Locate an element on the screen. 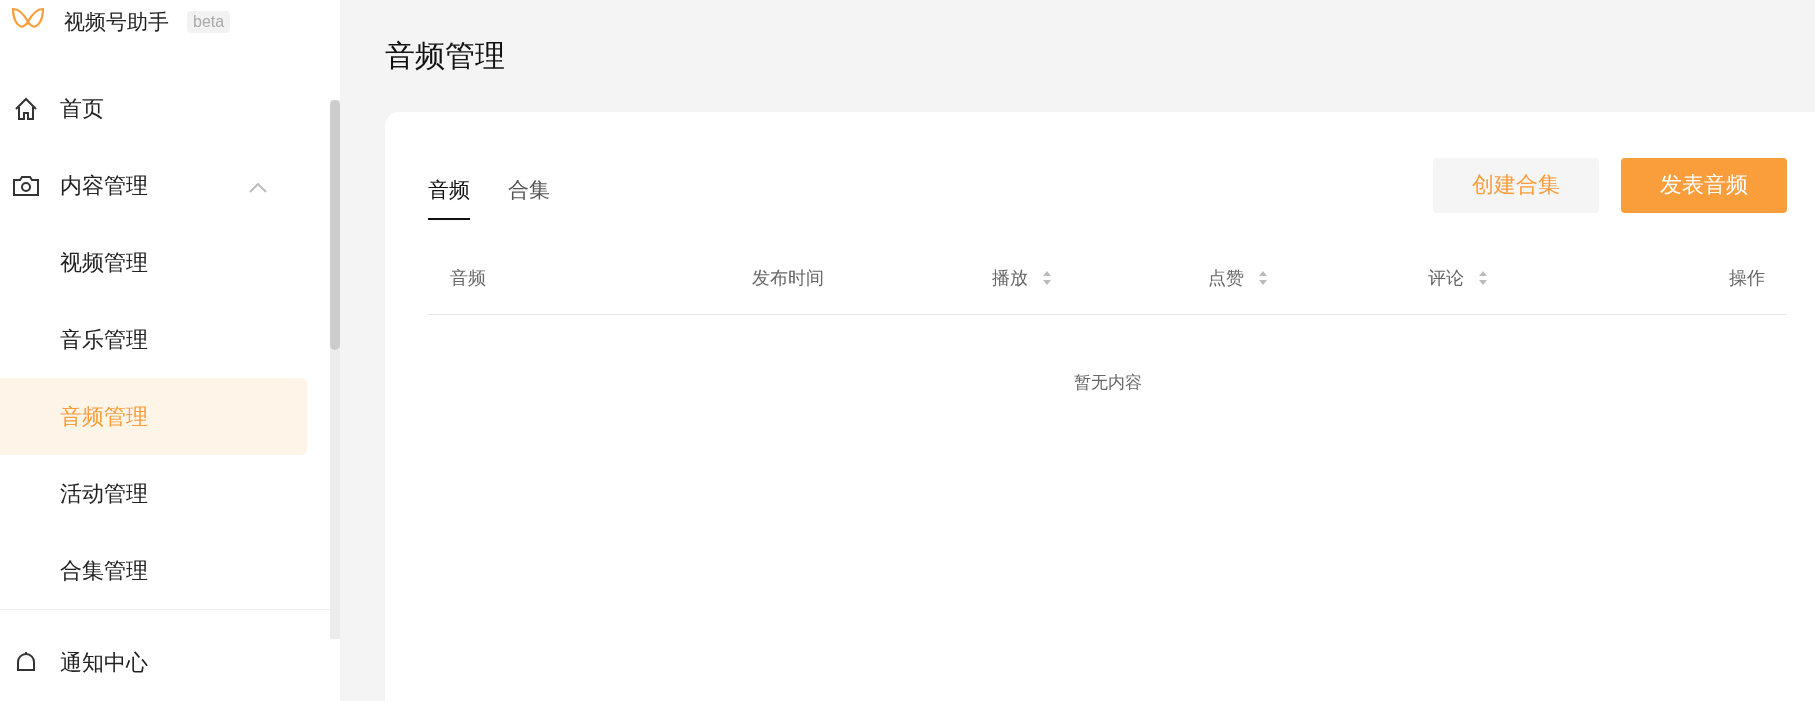 The height and width of the screenshot is (701, 1815). sidebar-item: 视频管理 is located at coordinates (153, 262).